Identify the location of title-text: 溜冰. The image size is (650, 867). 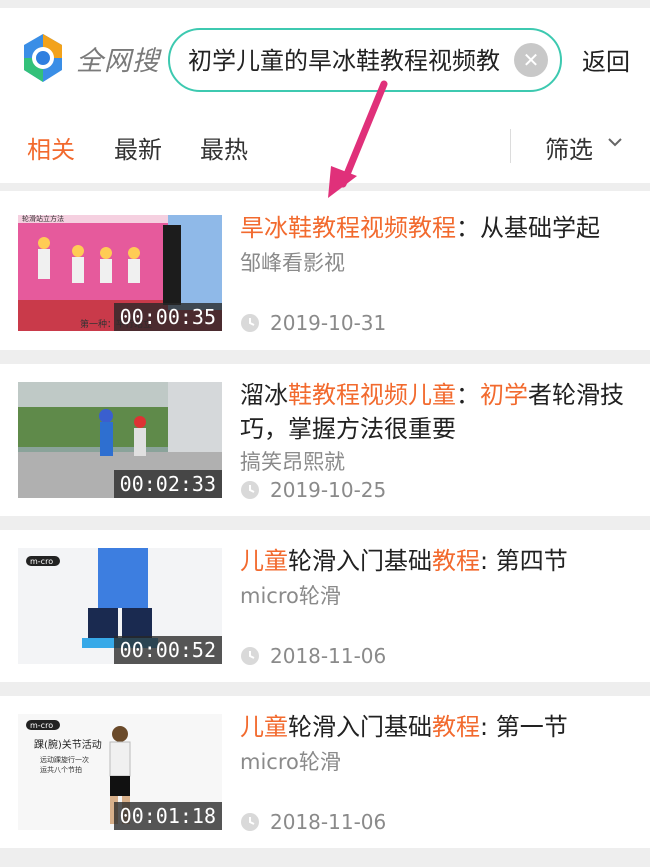
(264, 395).